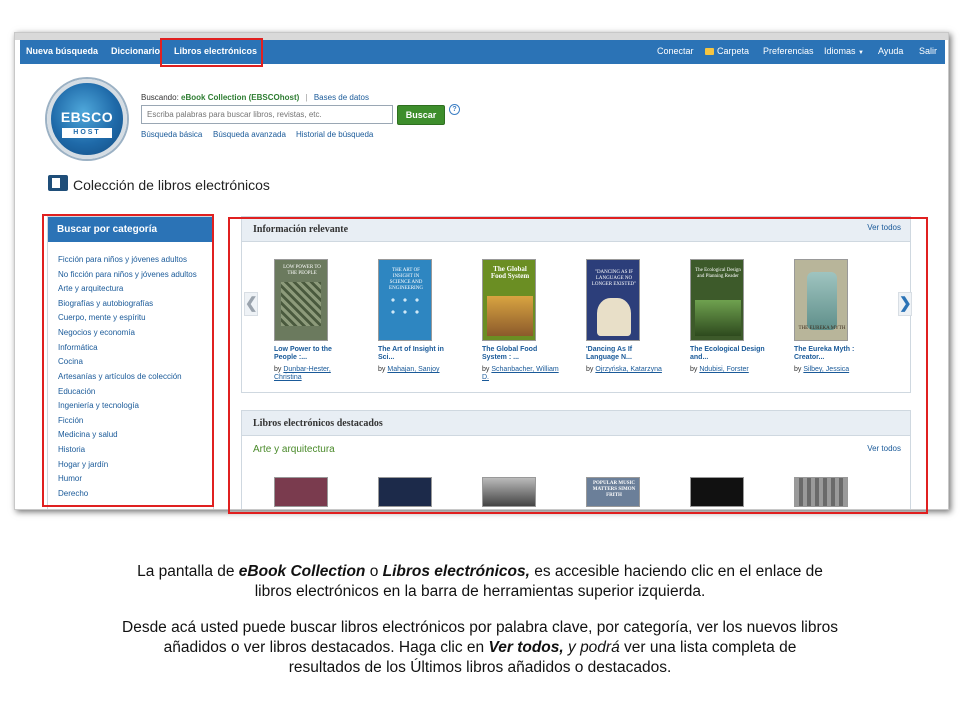  What do you see at coordinates (526, 647) in the screenshot?
I see `caption-emphasis: Ver todos,` at bounding box center [526, 647].